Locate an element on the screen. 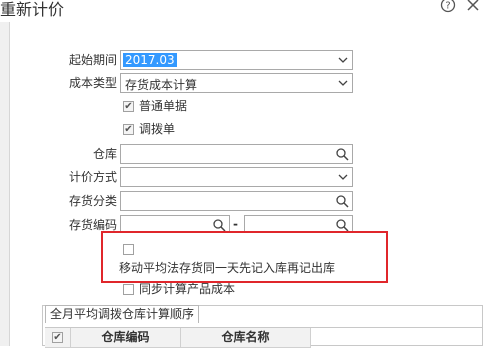 The height and width of the screenshot is (348, 483). select-all-header: ✔ is located at coordinates (58, 338).